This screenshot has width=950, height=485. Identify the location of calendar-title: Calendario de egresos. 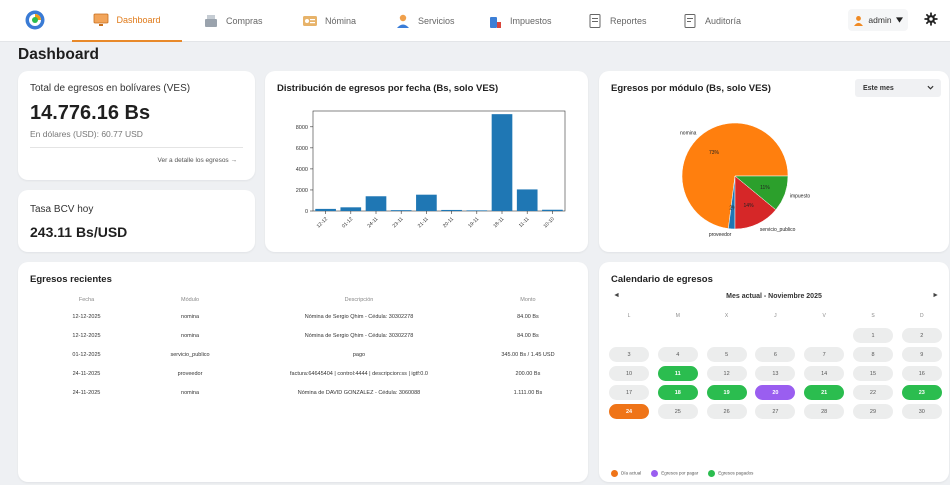
(662, 279).